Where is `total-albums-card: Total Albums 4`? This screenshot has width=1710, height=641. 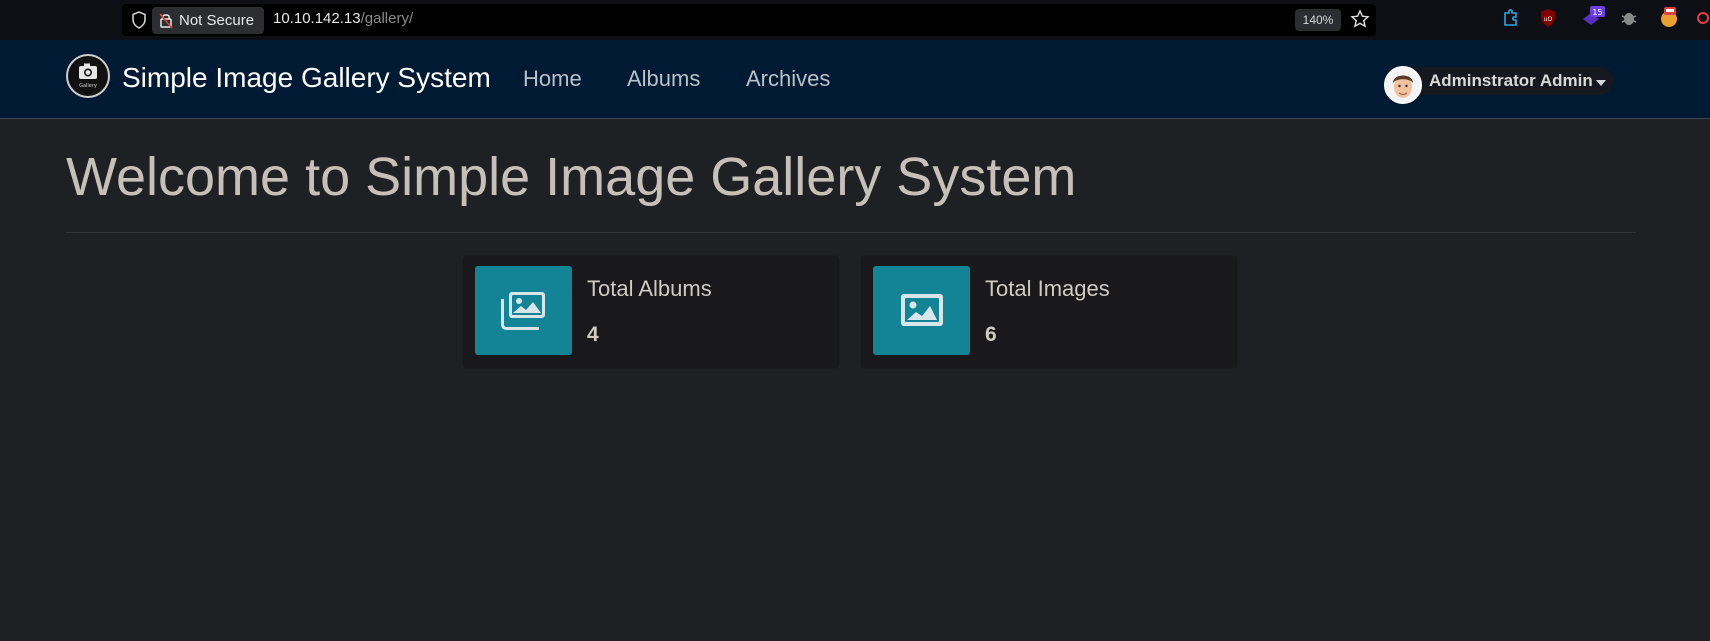
total-albums-card: Total Albums 4 is located at coordinates (651, 312).